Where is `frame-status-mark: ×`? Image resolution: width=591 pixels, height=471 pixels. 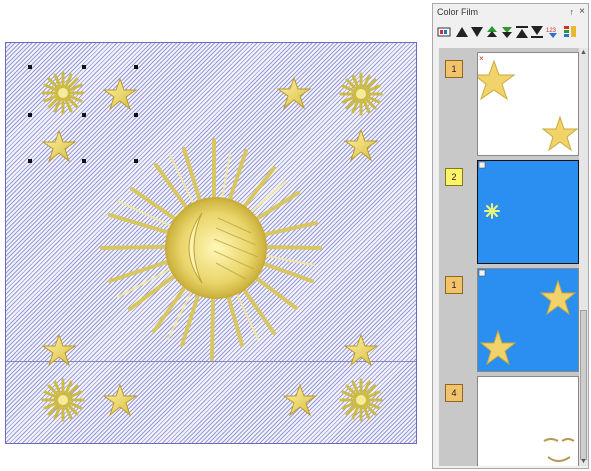 frame-status-mark: × is located at coordinates (481, 58).